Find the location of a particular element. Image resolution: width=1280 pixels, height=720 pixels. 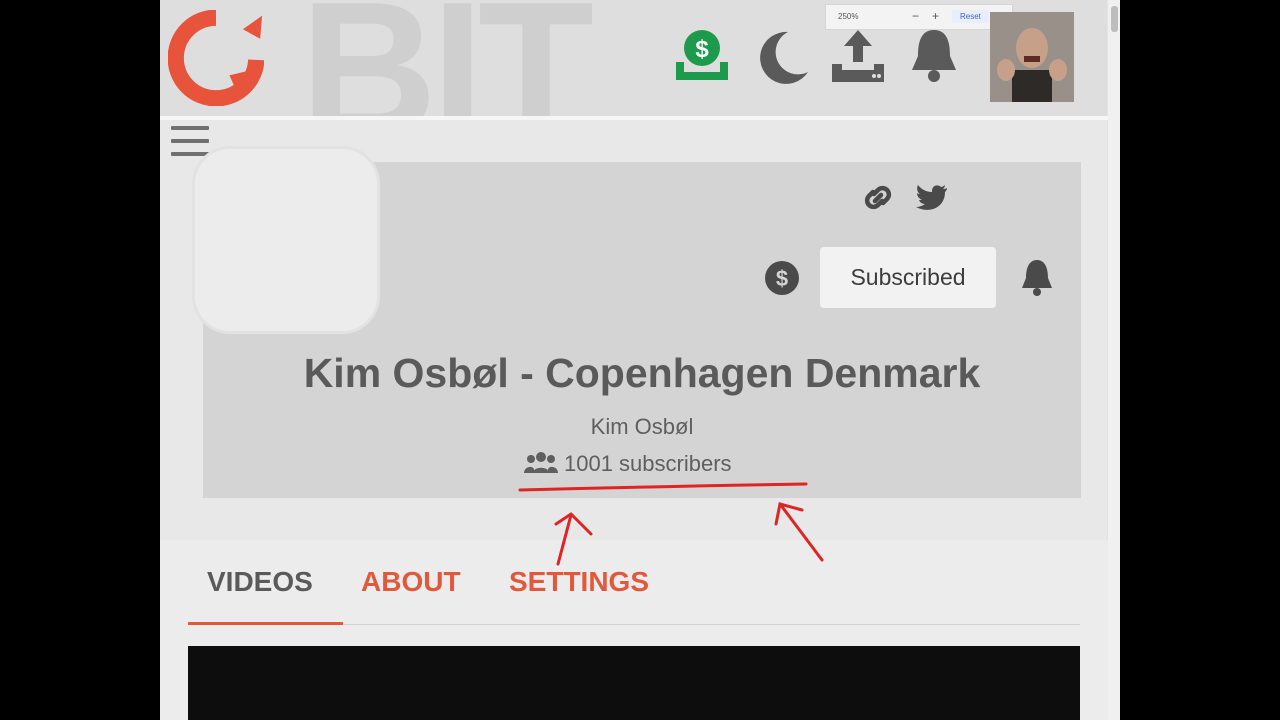

tab-videos: VIDEOS is located at coordinates (260, 582).